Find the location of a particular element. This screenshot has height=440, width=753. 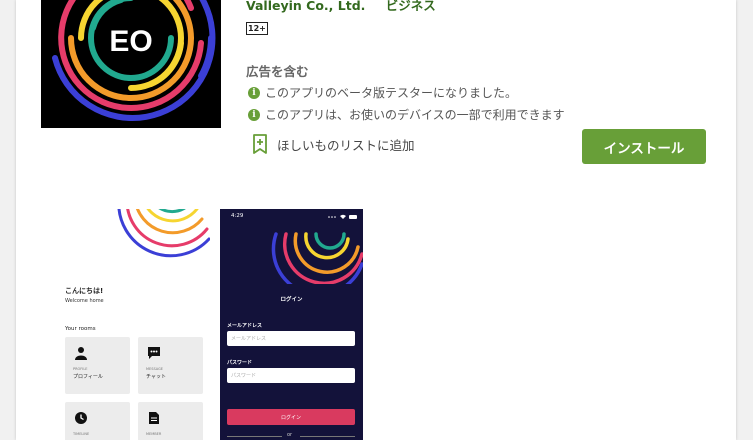

developer-link: Valleyin Co., Ltd. is located at coordinates (305, 6).